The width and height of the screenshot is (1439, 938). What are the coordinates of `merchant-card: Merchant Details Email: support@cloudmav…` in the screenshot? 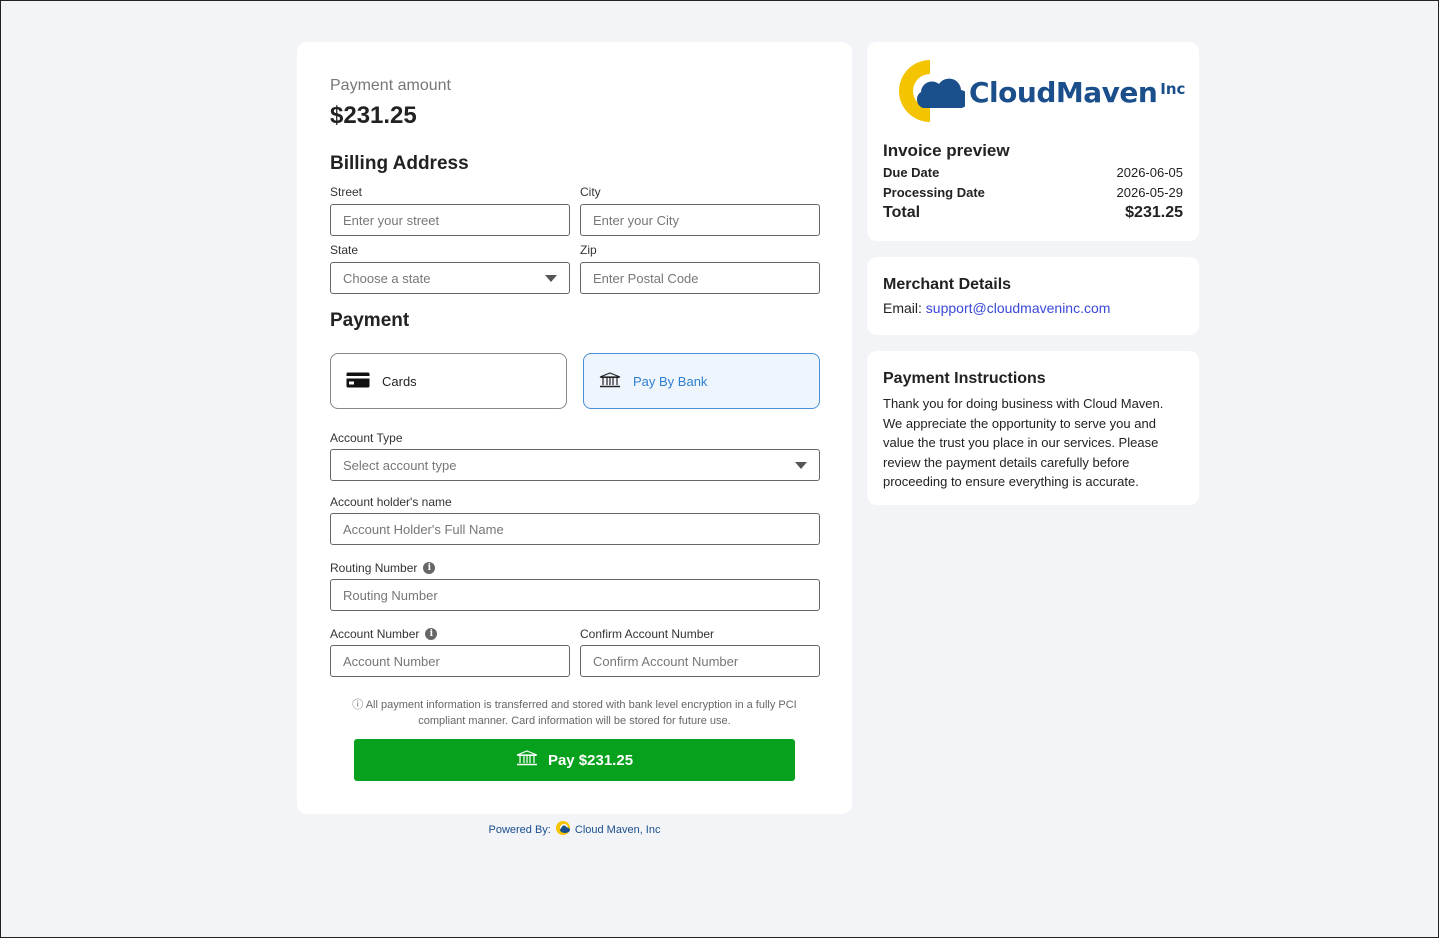 It's located at (1033, 296).